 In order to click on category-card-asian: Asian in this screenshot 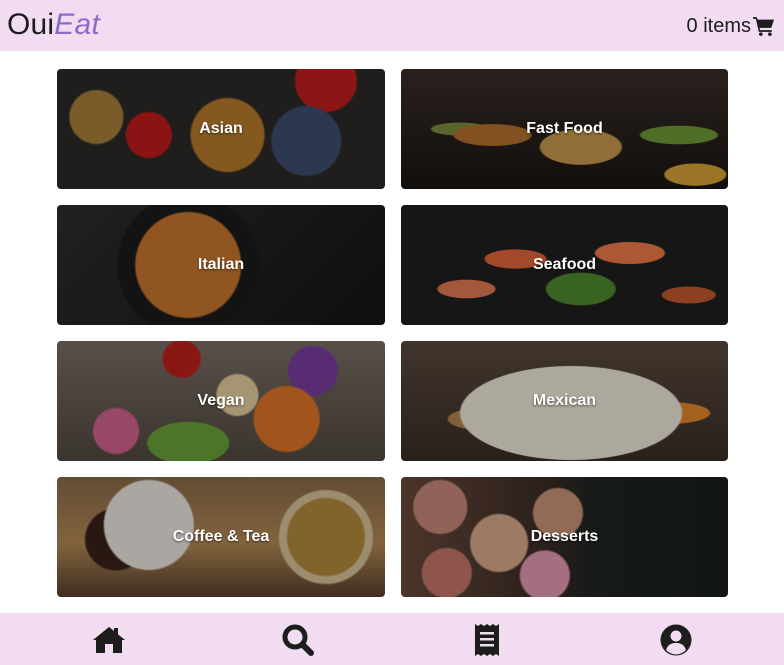, I will do `click(221, 129)`.